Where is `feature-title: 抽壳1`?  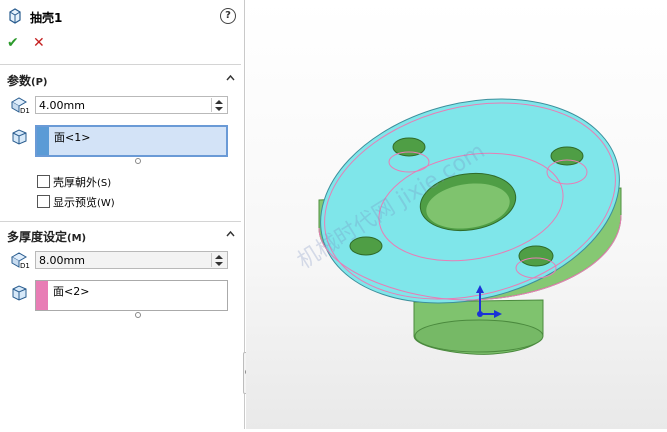 feature-title: 抽壳1 is located at coordinates (46, 18).